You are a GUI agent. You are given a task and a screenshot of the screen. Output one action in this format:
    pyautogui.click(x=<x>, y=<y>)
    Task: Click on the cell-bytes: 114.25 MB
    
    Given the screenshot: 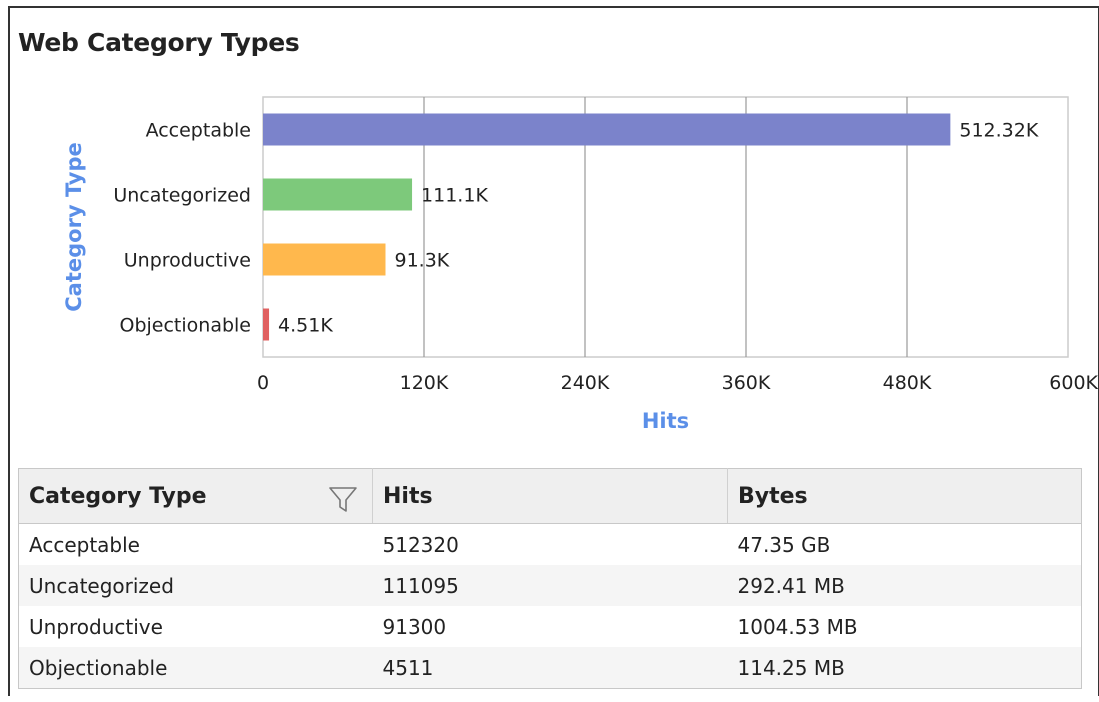 What is the action you would take?
    pyautogui.click(x=904, y=668)
    